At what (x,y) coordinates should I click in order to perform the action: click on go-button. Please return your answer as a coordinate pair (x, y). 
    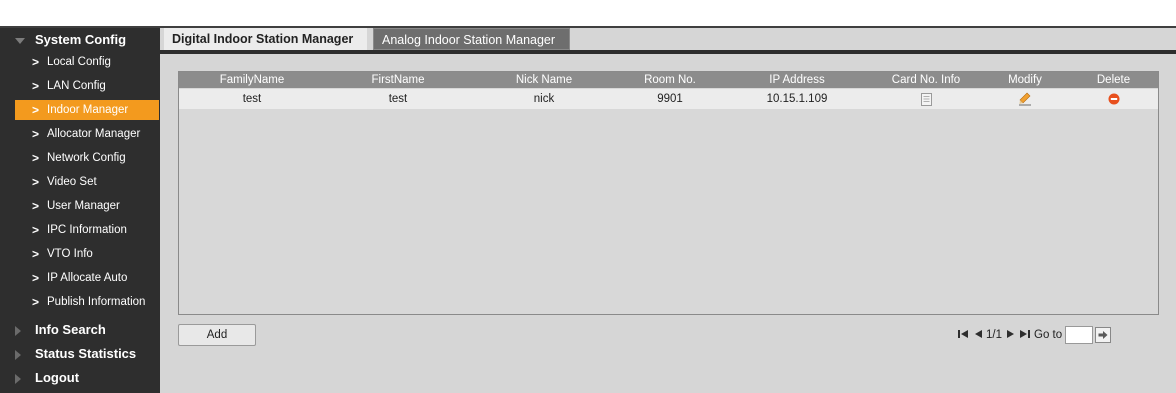
    Looking at the image, I should click on (1103, 335).